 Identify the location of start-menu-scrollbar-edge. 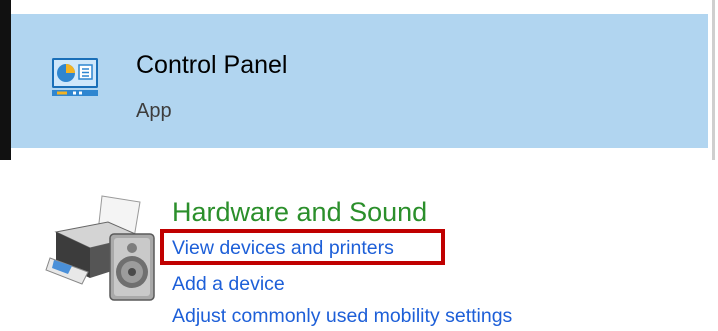
(713, 80).